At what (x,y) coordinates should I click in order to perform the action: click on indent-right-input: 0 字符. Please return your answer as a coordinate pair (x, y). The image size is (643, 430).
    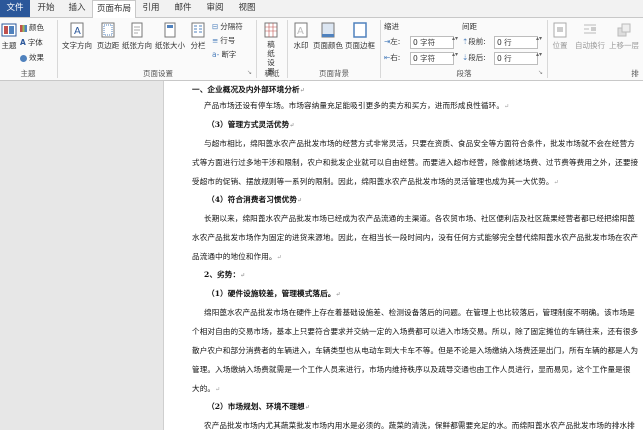
    Looking at the image, I should click on (432, 58).